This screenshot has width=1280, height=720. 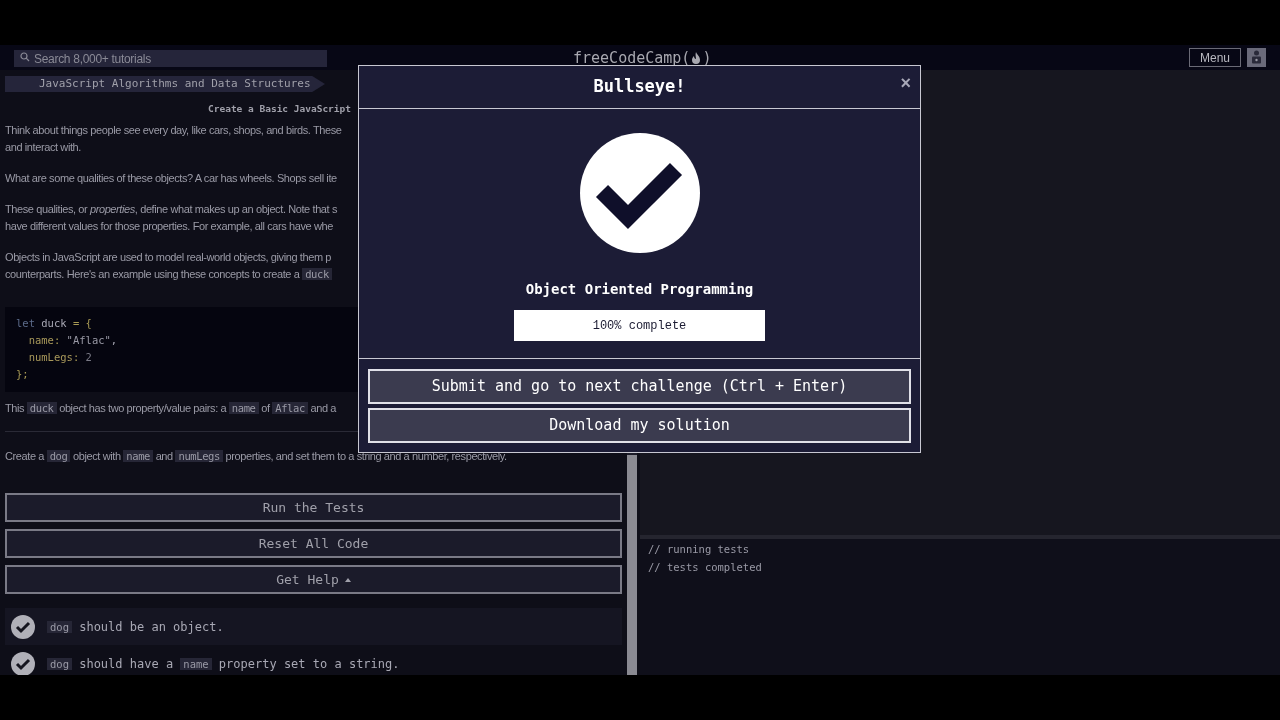 I want to click on caret-icon, so click(x=347, y=579).